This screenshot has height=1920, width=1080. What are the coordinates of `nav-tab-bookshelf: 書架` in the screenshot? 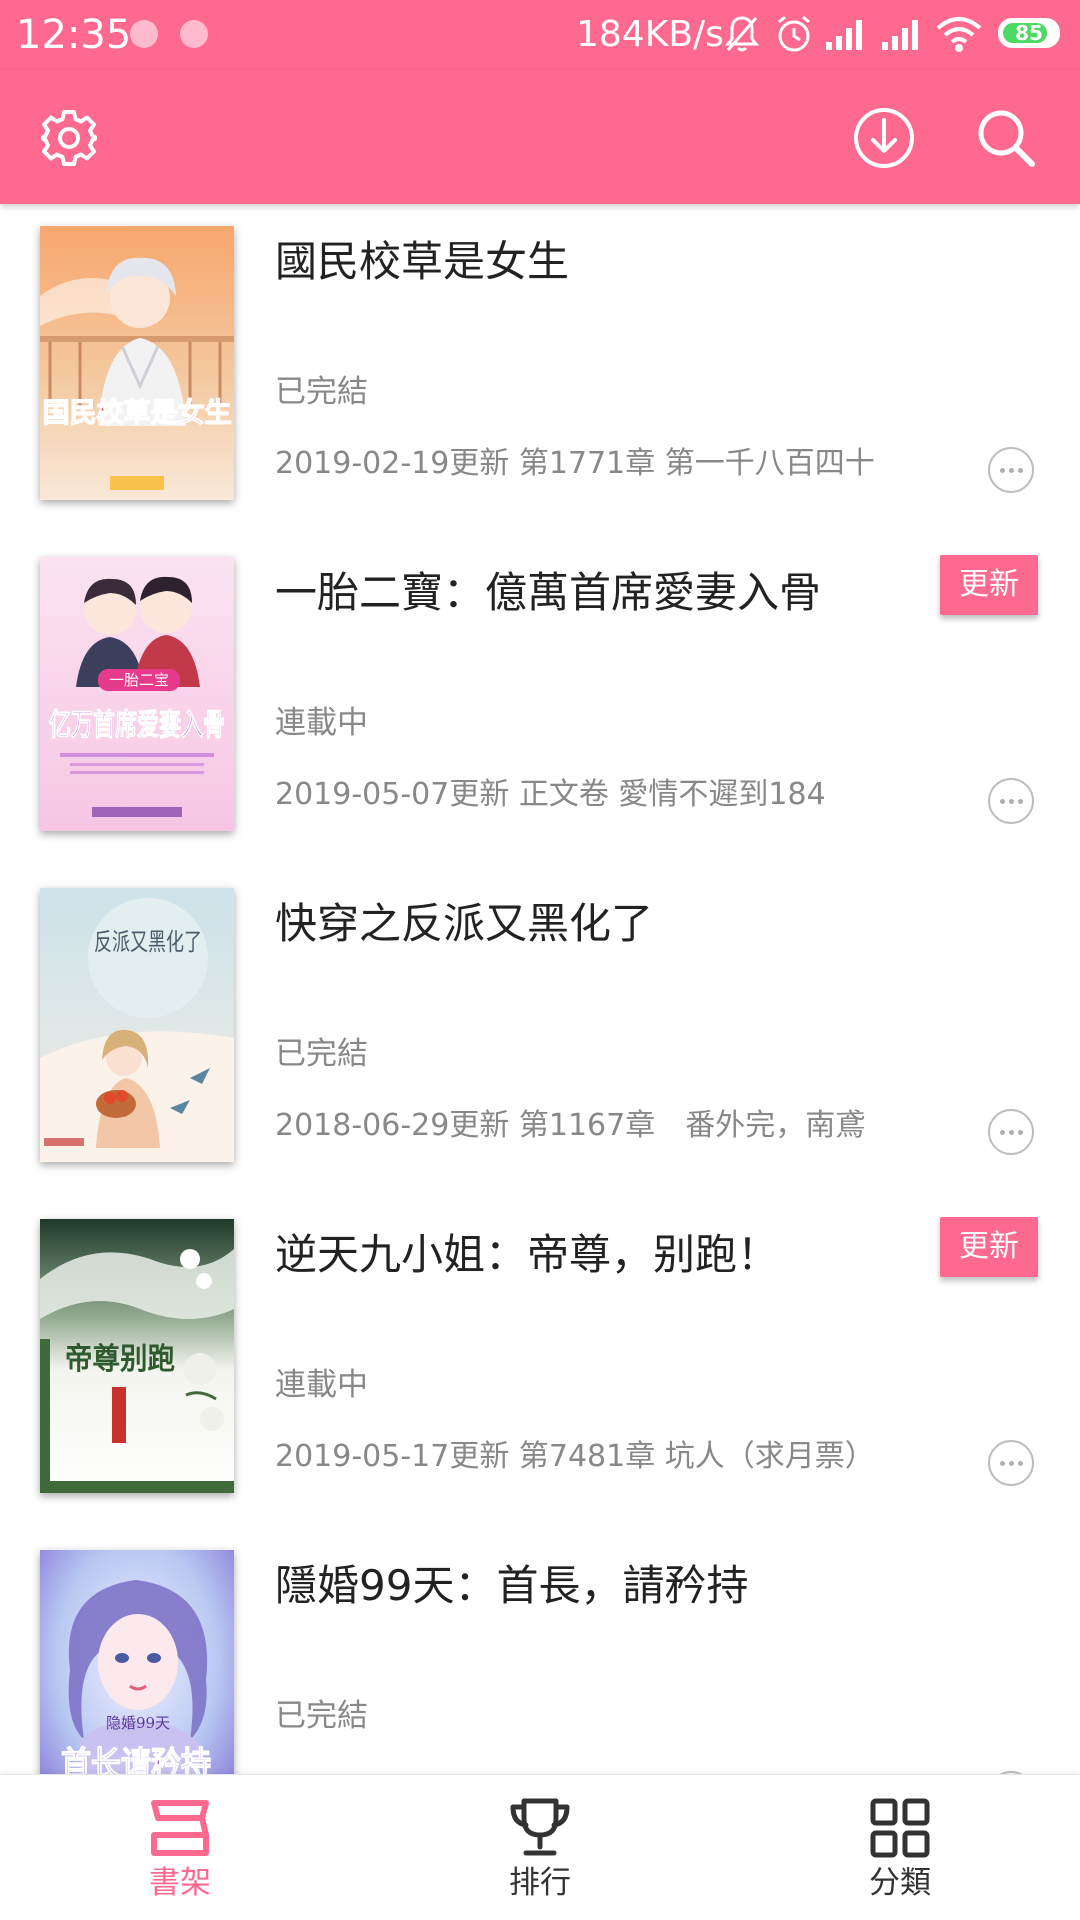 It's located at (180, 1847).